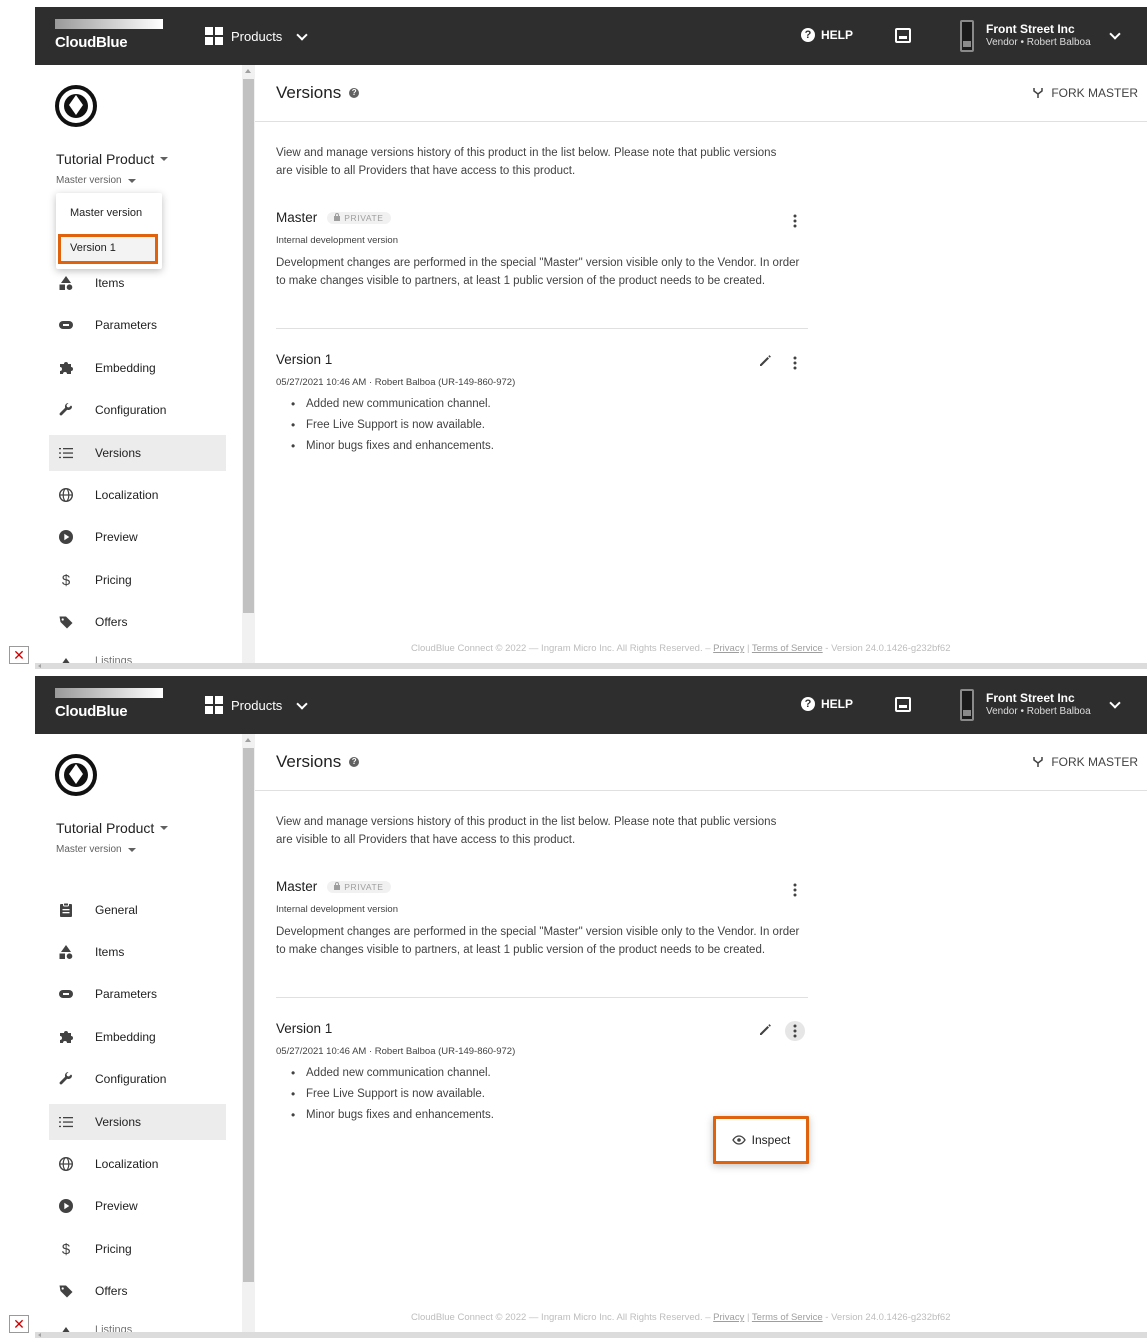 The image size is (1147, 1340). Describe the element at coordinates (116, 537) in the screenshot. I see `sidebar-item-label: Preview` at that location.